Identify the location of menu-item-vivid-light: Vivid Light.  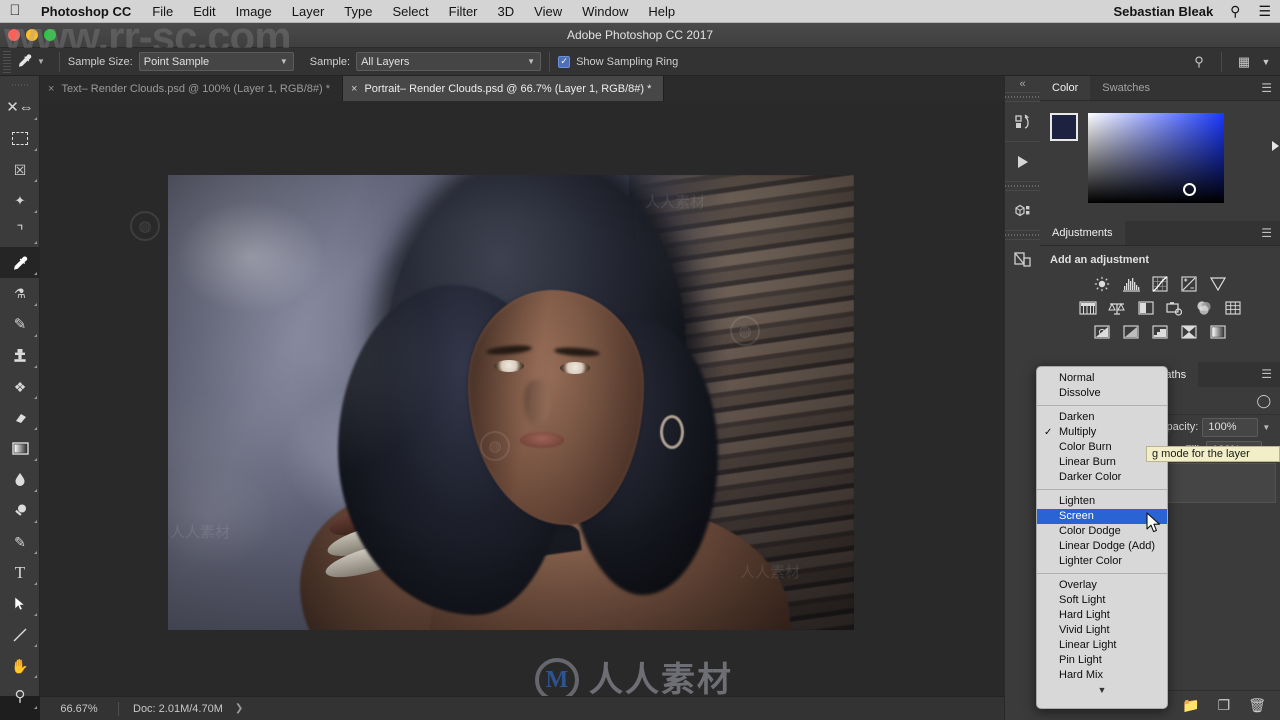
(1102, 630).